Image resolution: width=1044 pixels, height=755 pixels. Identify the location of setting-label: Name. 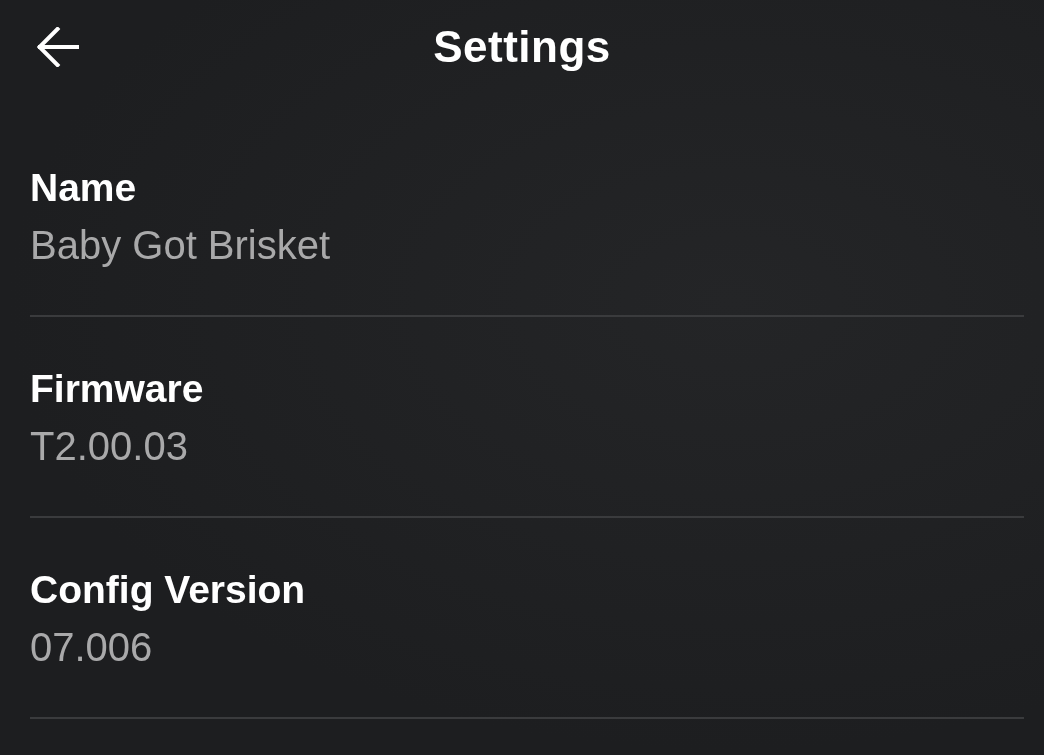
(83, 188).